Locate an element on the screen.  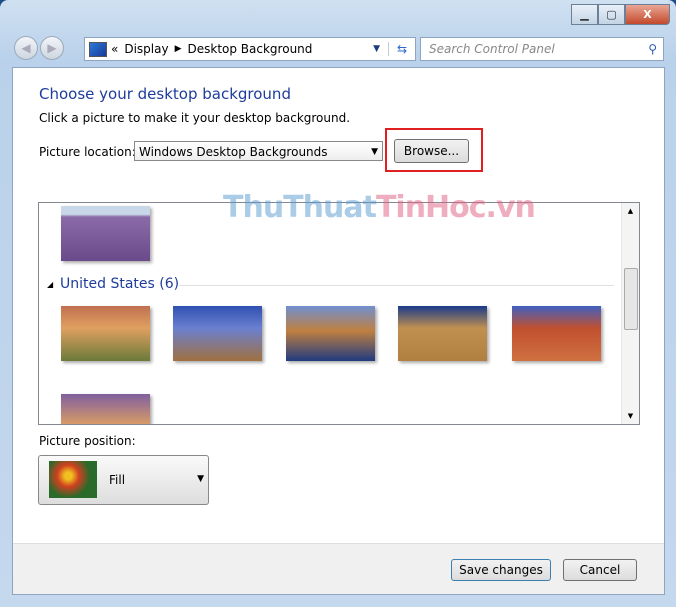
display-icon is located at coordinates (98, 49).